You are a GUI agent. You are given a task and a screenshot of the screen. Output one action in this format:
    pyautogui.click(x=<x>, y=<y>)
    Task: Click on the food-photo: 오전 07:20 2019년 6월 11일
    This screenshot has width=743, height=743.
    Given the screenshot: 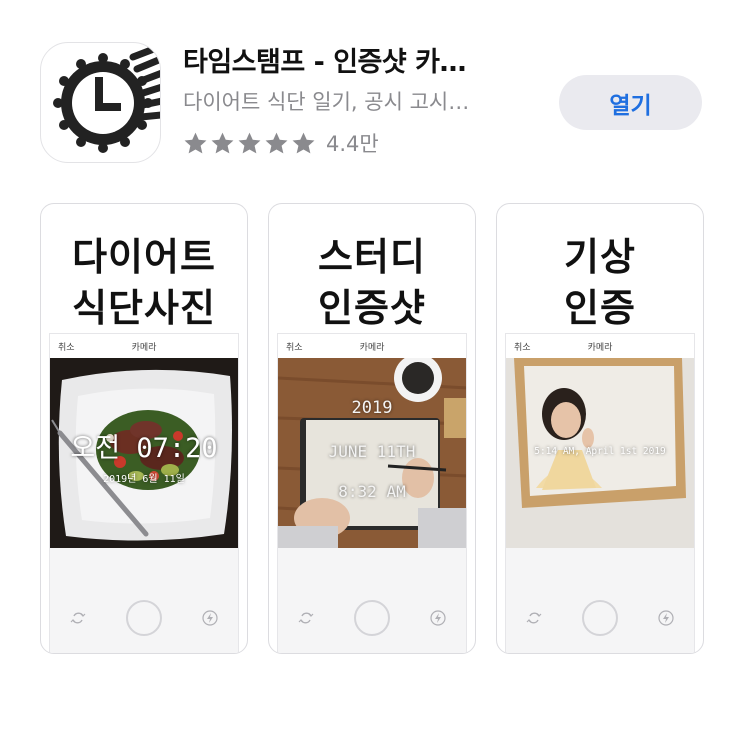 What is the action you would take?
    pyautogui.click(x=144, y=453)
    